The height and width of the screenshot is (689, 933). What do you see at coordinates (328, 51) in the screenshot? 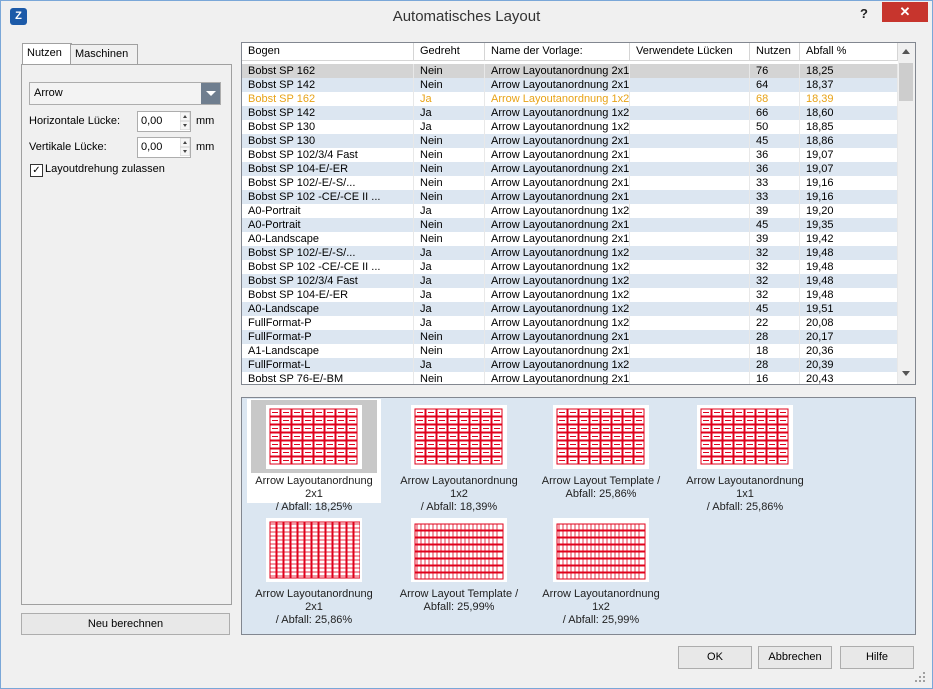
I see `column-header: Bogen` at bounding box center [328, 51].